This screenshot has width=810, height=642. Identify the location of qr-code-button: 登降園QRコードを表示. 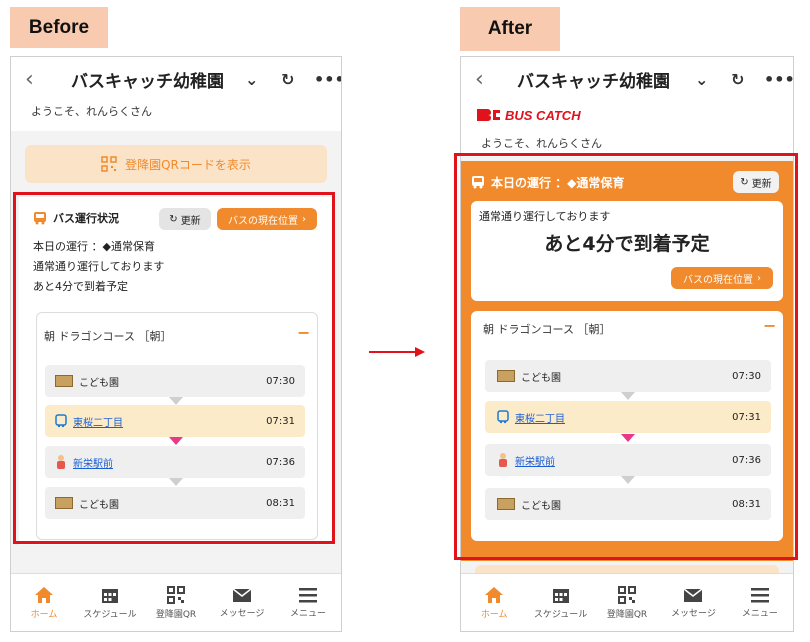
(176, 164).